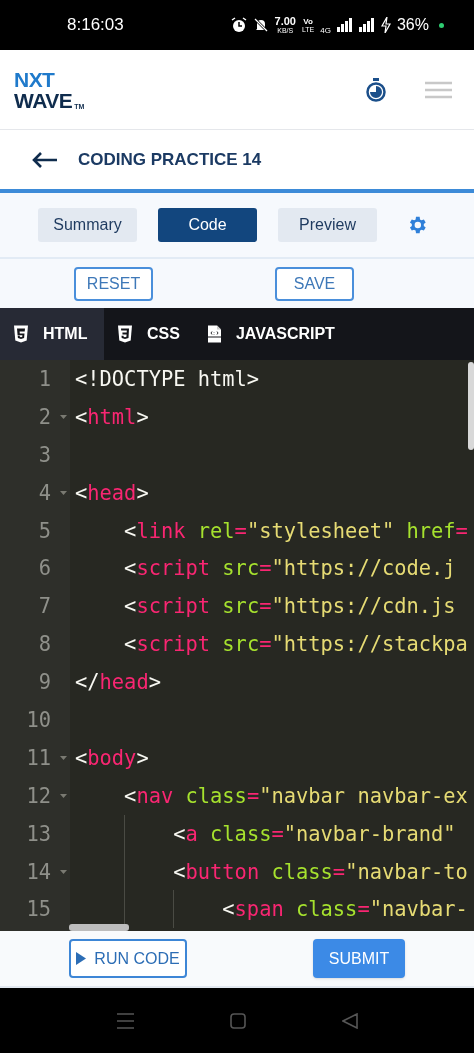 Image resolution: width=474 pixels, height=1053 pixels. What do you see at coordinates (38, 833) in the screenshot?
I see `line-number: 13` at bounding box center [38, 833].